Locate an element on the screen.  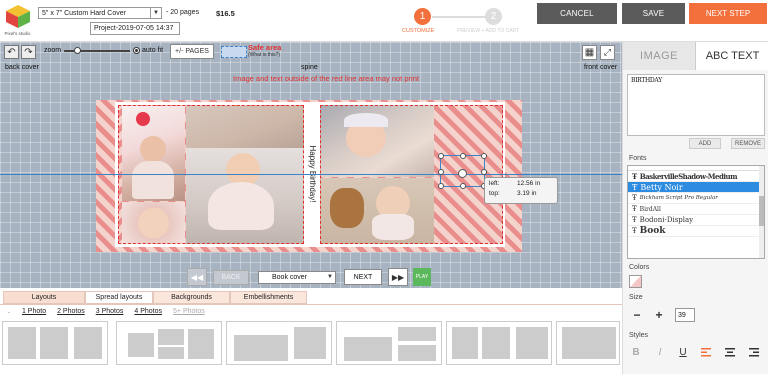
play-button: PLAY is located at coordinates (422, 277).